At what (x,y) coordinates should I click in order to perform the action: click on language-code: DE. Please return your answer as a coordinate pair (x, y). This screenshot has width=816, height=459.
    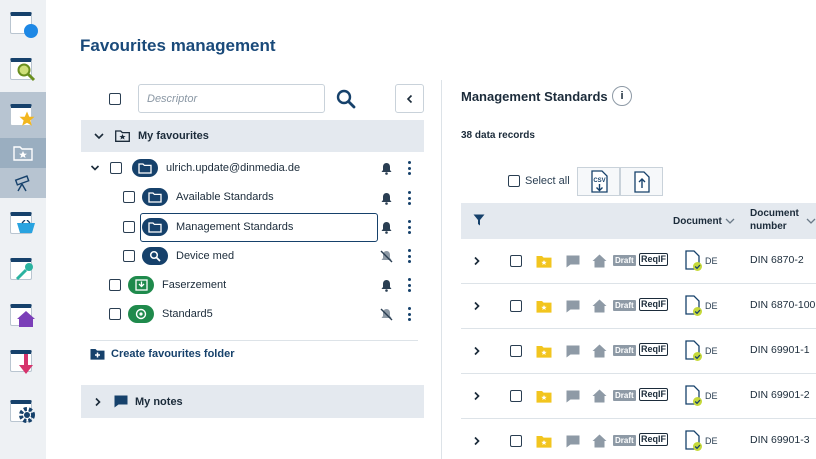
    Looking at the image, I should click on (711, 306).